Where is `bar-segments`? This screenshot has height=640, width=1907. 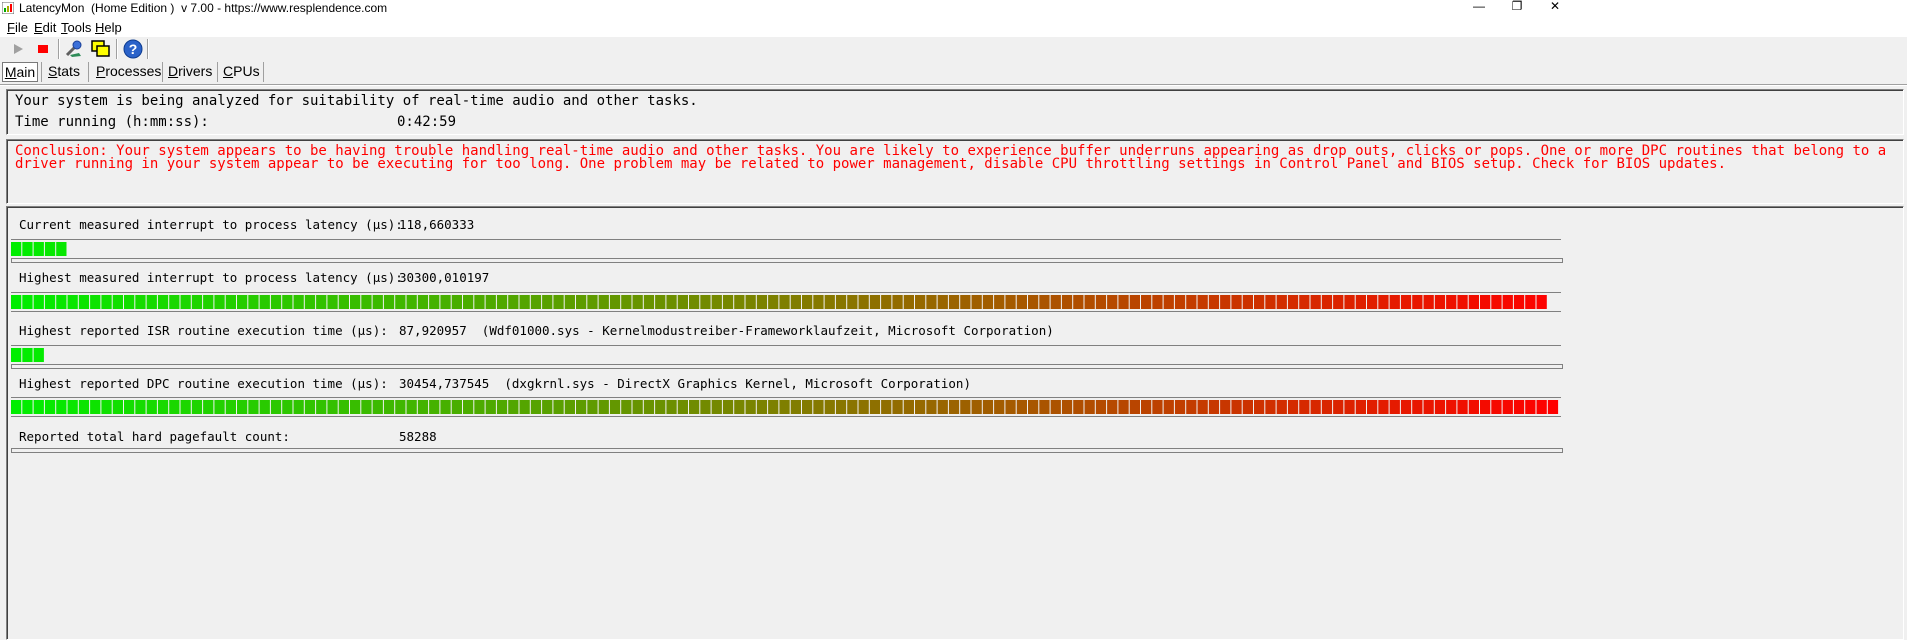 bar-segments is located at coordinates (779, 302).